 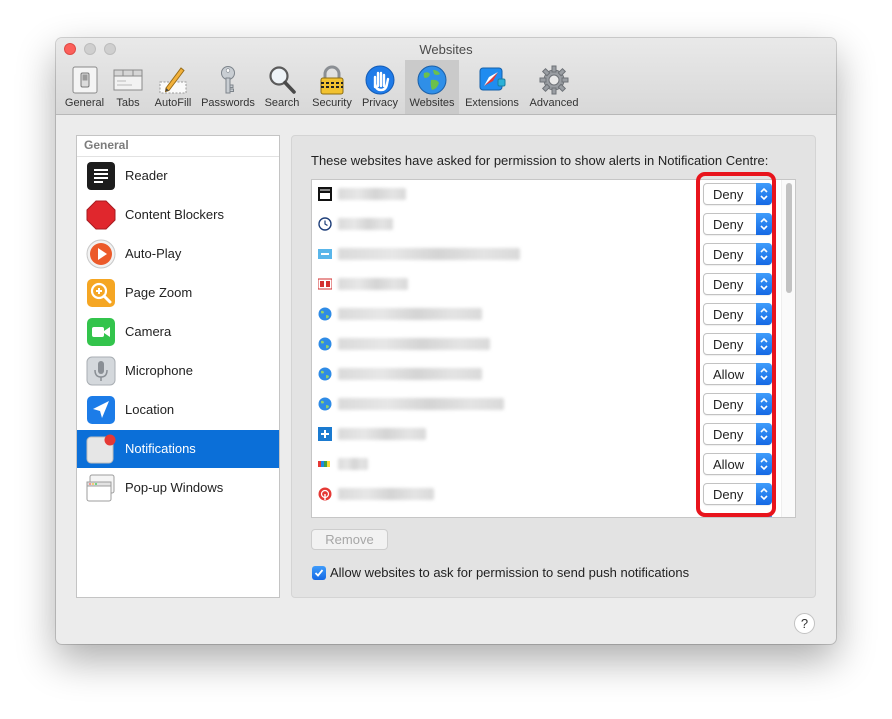 I want to click on sidebar-item-content-blockers: Content Blockers, so click(x=178, y=215).